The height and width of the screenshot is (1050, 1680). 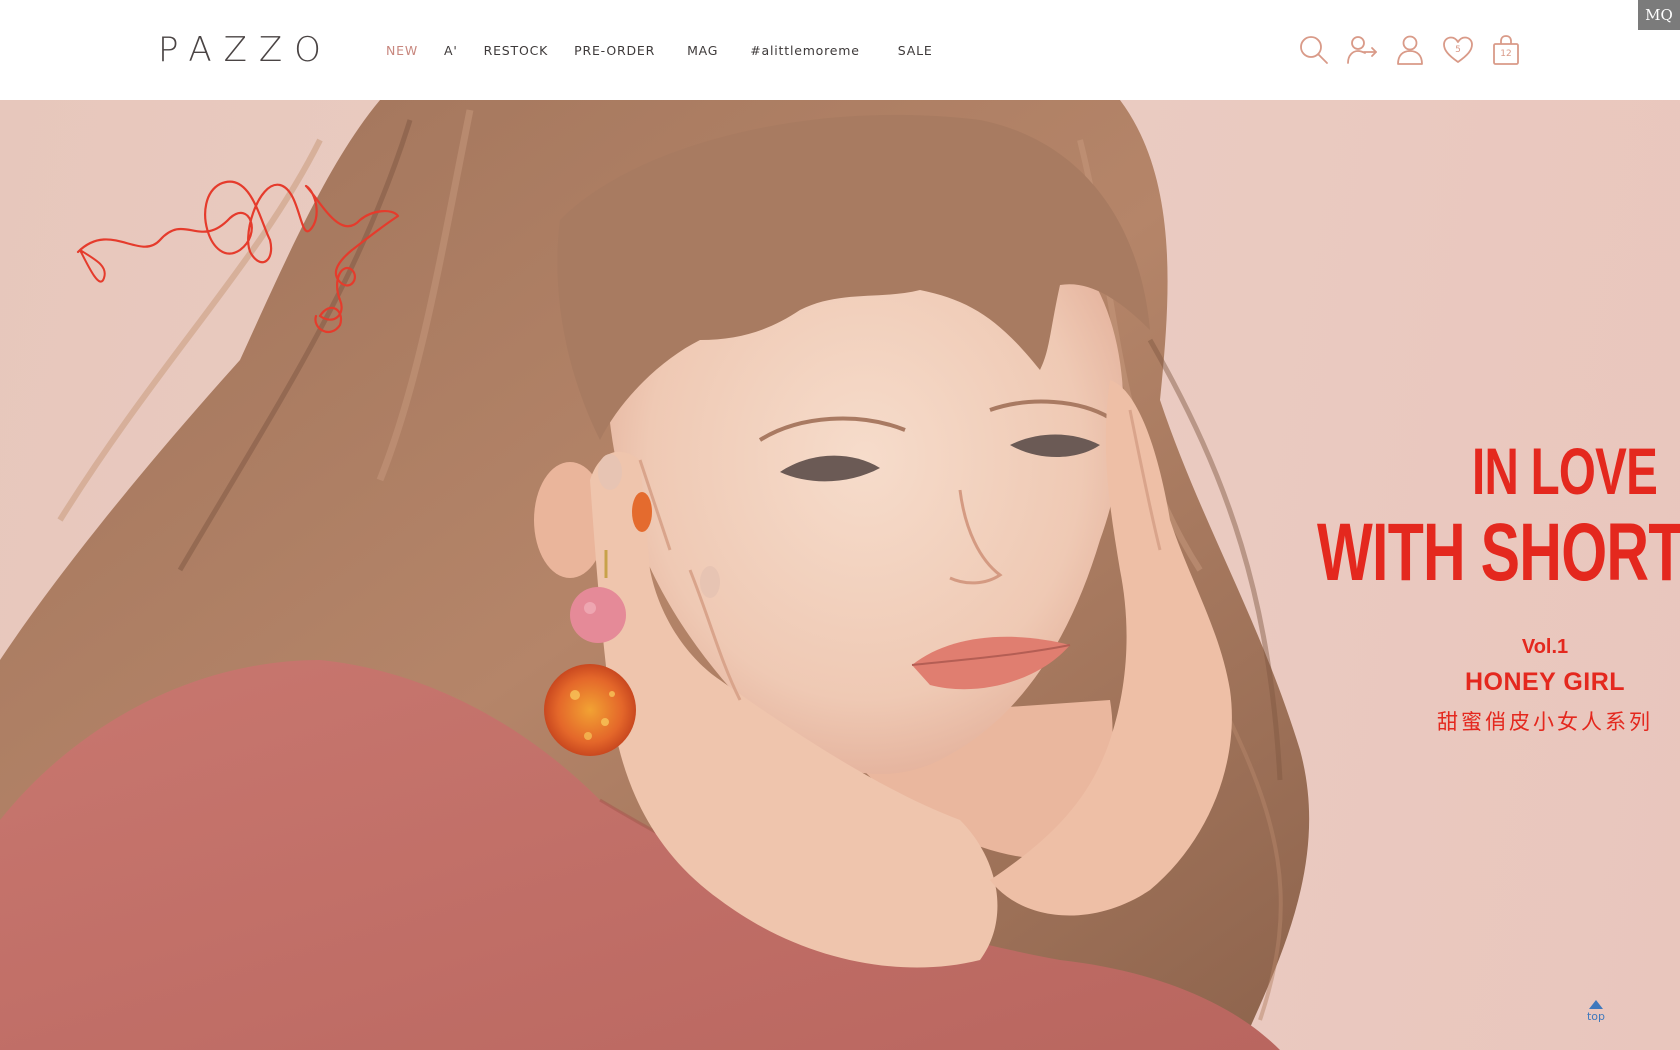 I want to click on search-icon, so click(x=1314, y=50).